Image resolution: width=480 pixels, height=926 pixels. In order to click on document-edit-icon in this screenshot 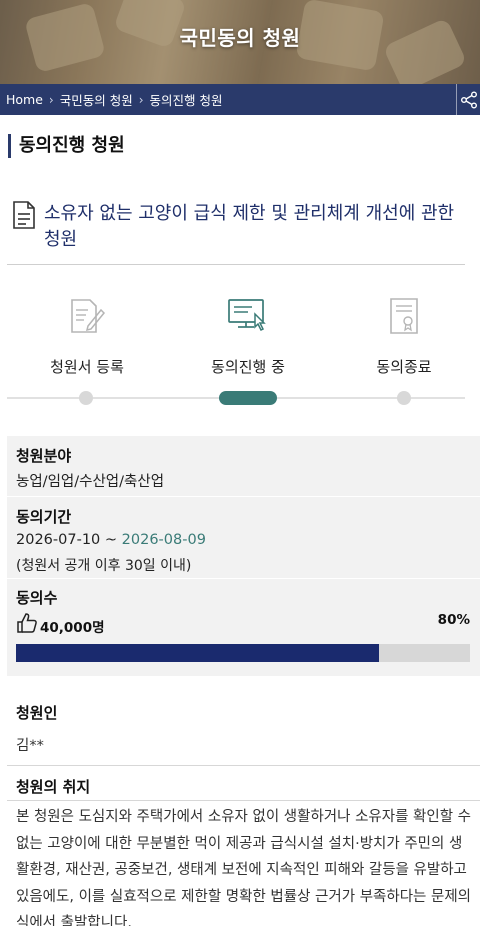, I will do `click(88, 316)`.